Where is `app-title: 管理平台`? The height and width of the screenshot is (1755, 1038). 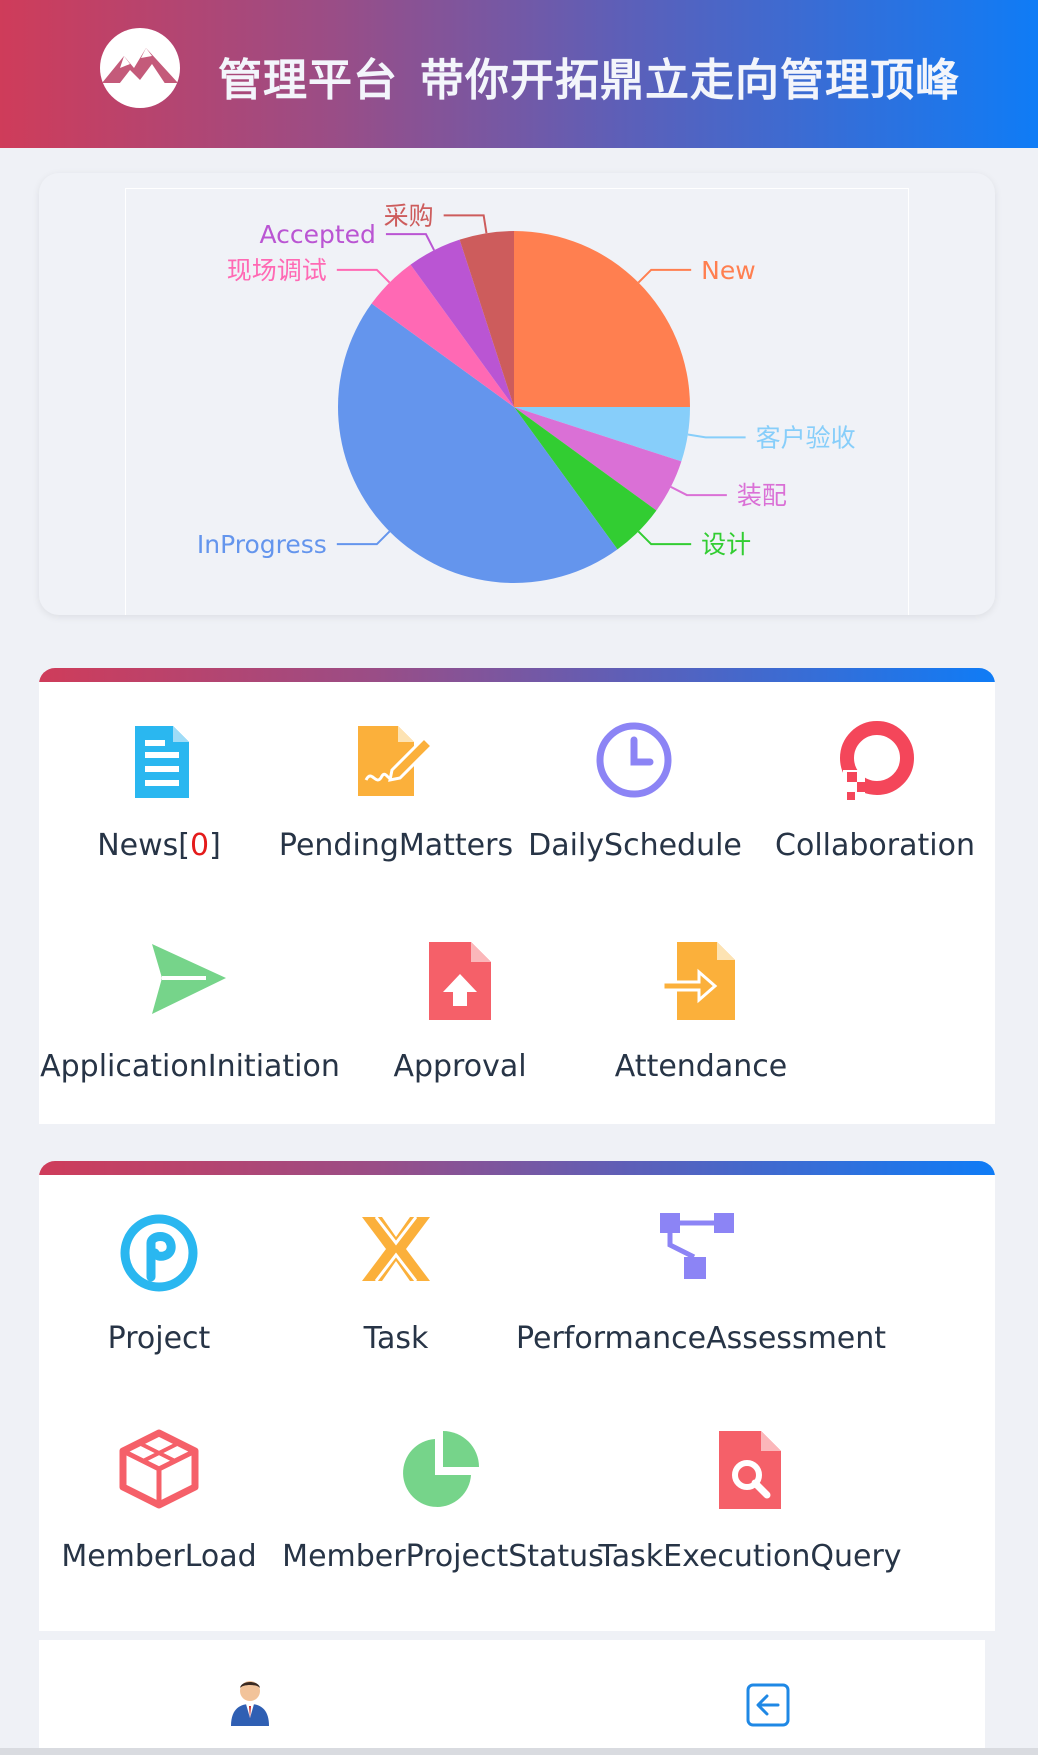
app-title: 管理平台 is located at coordinates (308, 80).